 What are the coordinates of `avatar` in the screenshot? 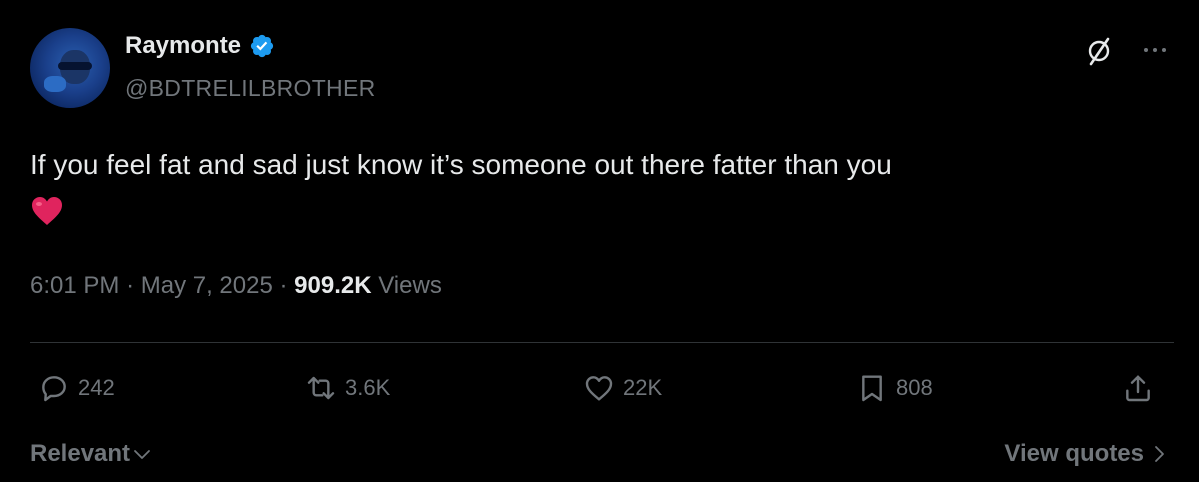 It's located at (70, 68).